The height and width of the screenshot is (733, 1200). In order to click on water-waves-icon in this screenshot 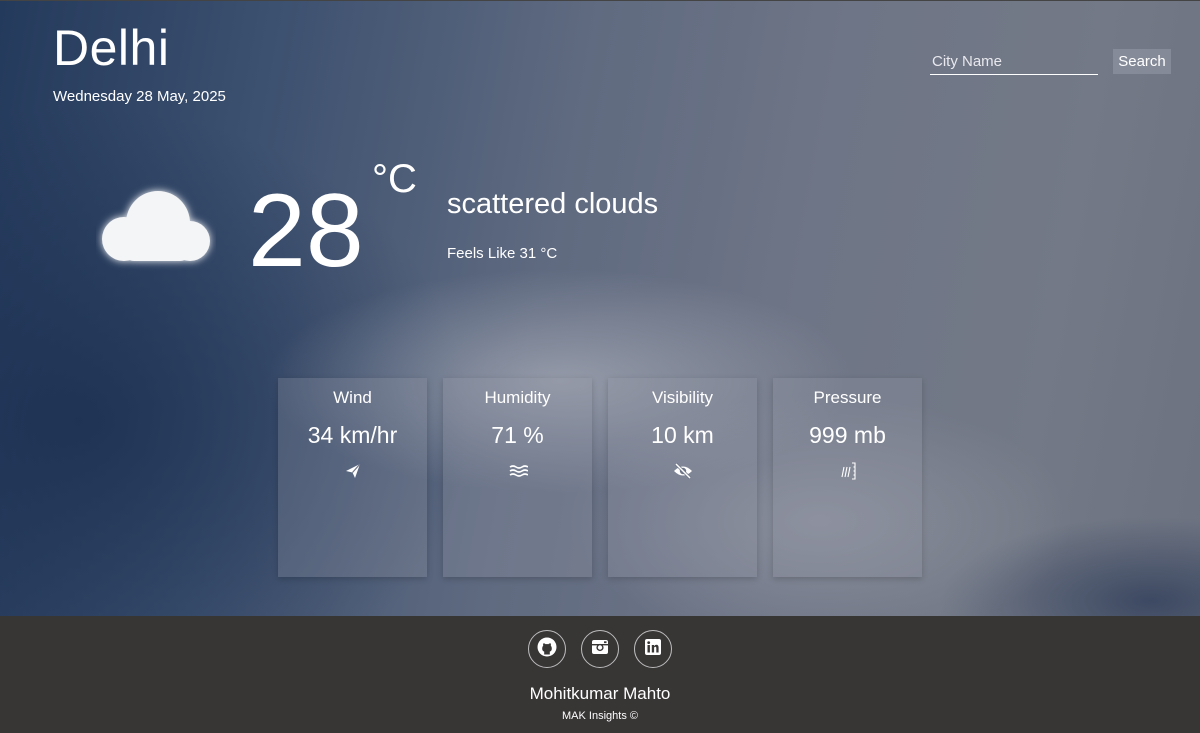, I will do `click(518, 471)`.